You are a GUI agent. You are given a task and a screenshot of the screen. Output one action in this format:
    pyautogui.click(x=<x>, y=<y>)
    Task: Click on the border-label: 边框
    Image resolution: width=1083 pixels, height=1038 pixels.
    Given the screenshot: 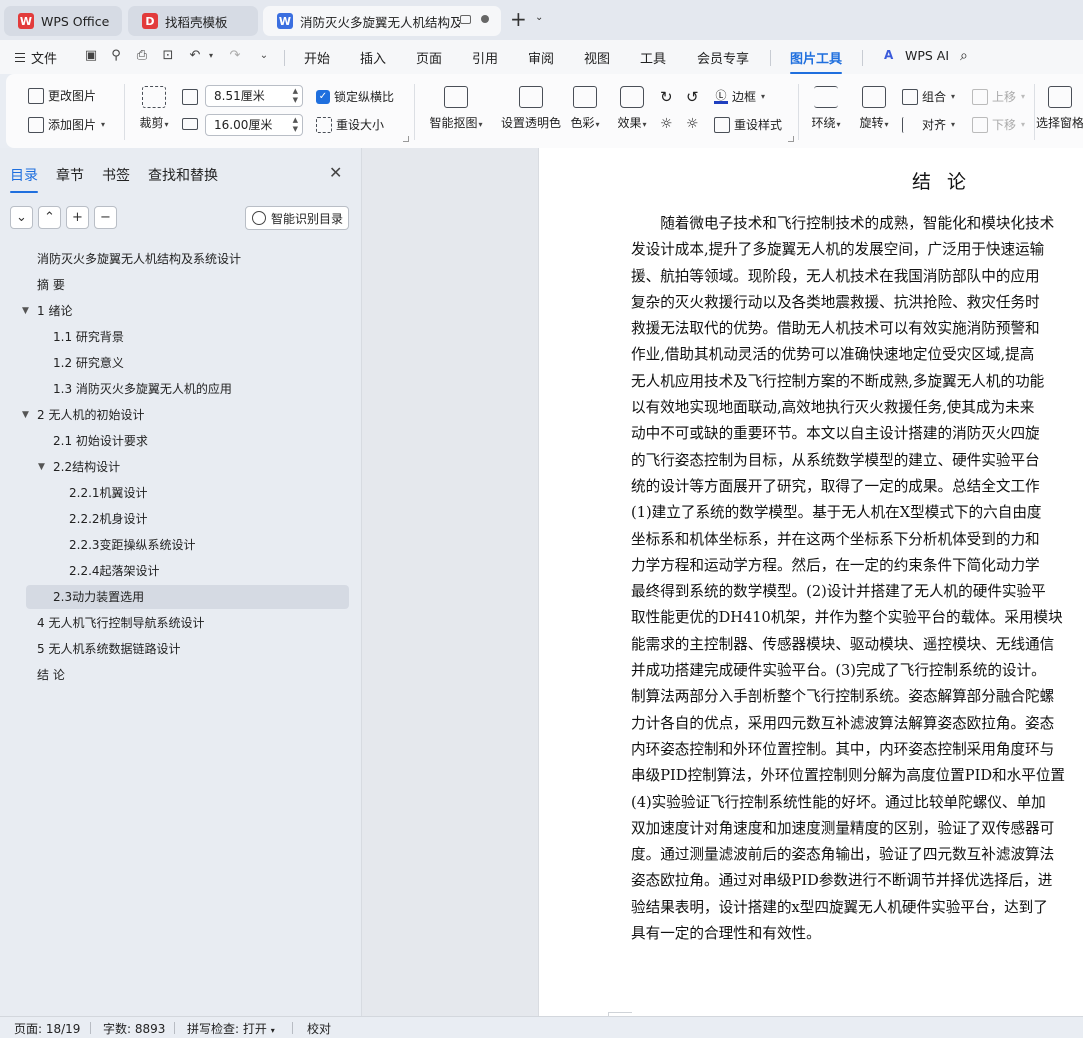 What is the action you would take?
    pyautogui.click(x=744, y=97)
    